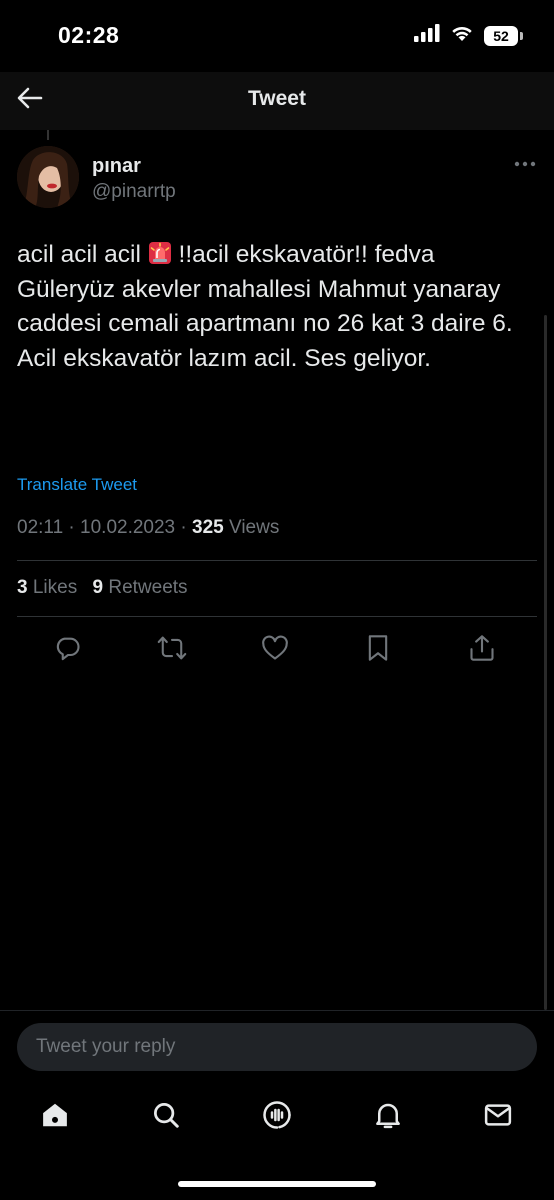 This screenshot has height=1200, width=554. I want to click on messages-icon, so click(498, 1117).